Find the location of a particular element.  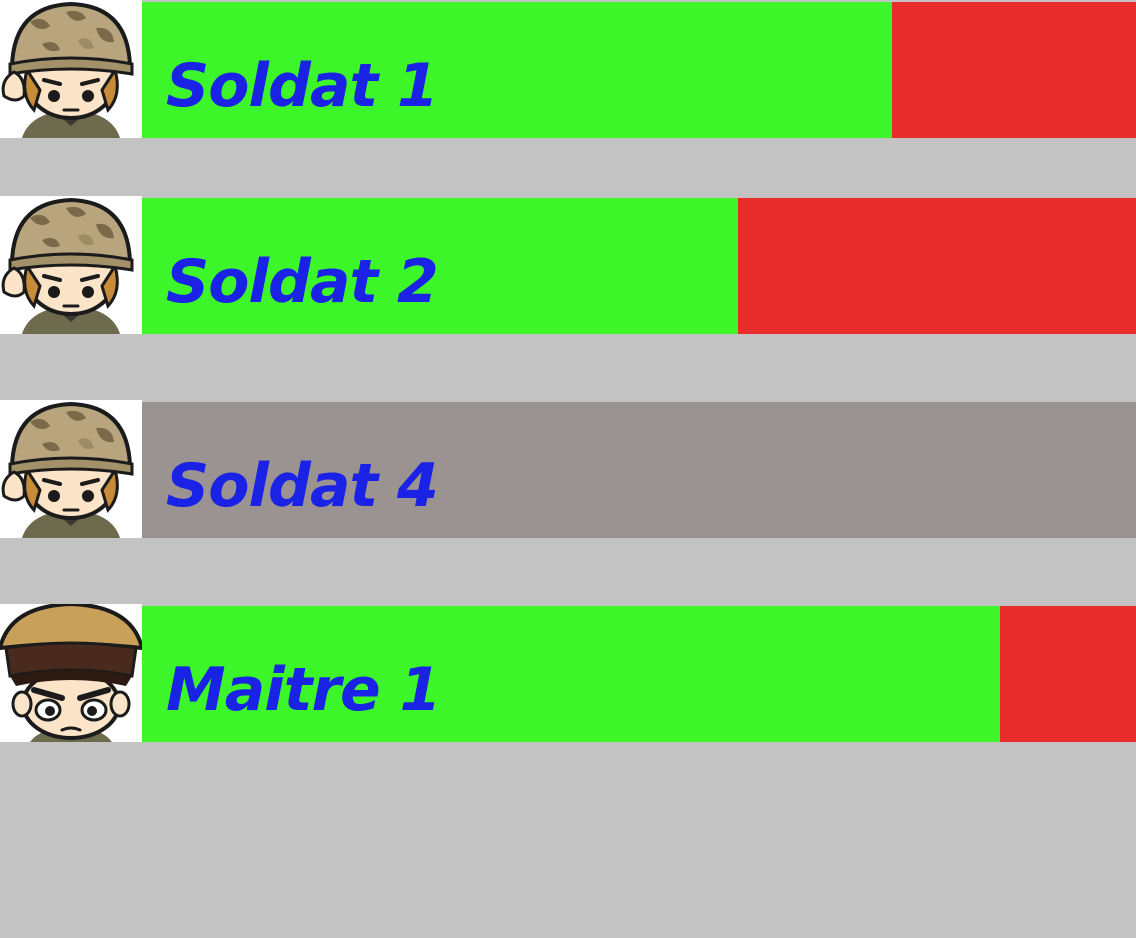

unit-row-soldat-1: Soldat 1 is located at coordinates (568, 69).